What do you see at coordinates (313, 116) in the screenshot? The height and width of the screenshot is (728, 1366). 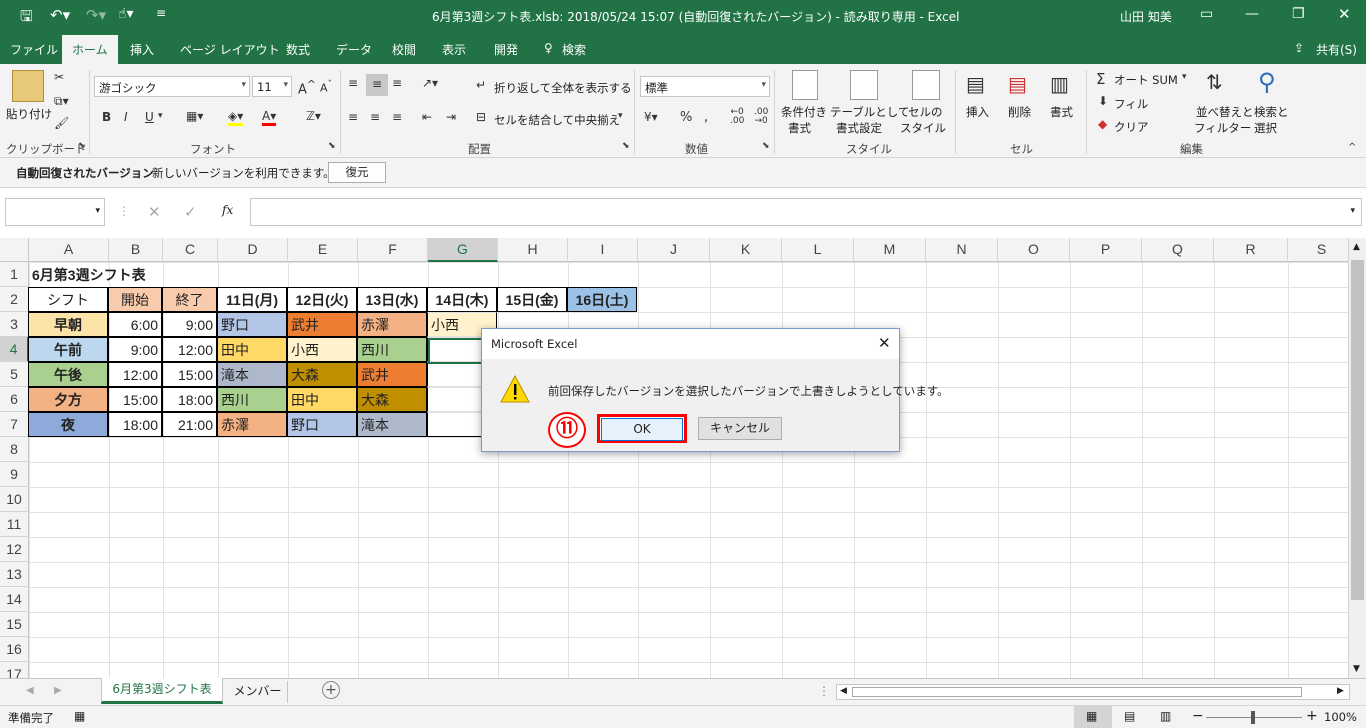 I see `phonetic-icon: ℤ▾` at bounding box center [313, 116].